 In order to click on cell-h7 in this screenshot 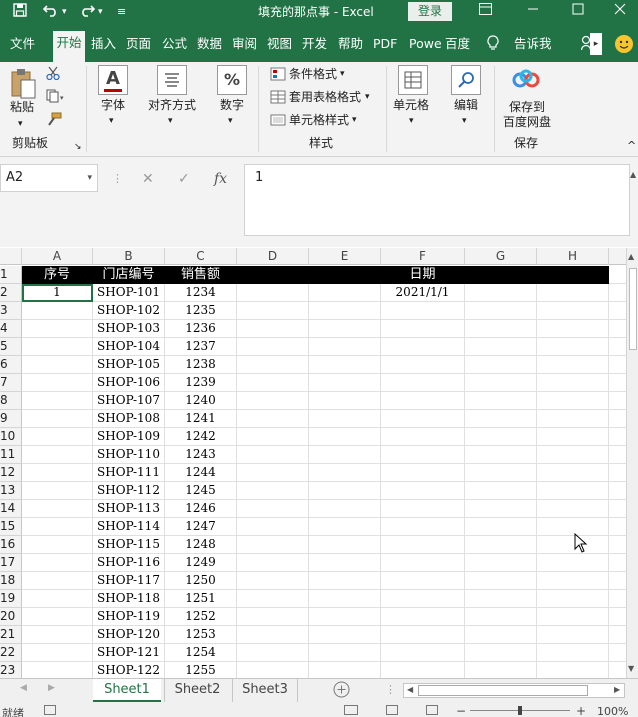, I will do `click(573, 383)`.